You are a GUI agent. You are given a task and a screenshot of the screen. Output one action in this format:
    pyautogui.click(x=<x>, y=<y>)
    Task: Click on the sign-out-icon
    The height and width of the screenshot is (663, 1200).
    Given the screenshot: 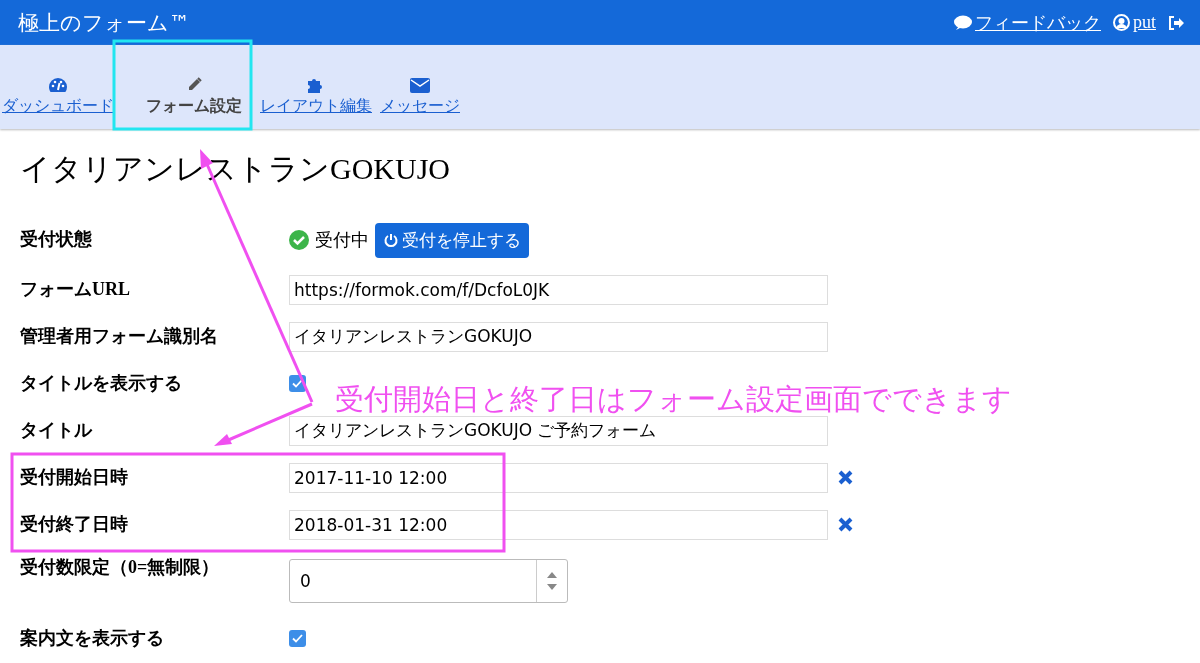 What is the action you would take?
    pyautogui.click(x=1176, y=22)
    